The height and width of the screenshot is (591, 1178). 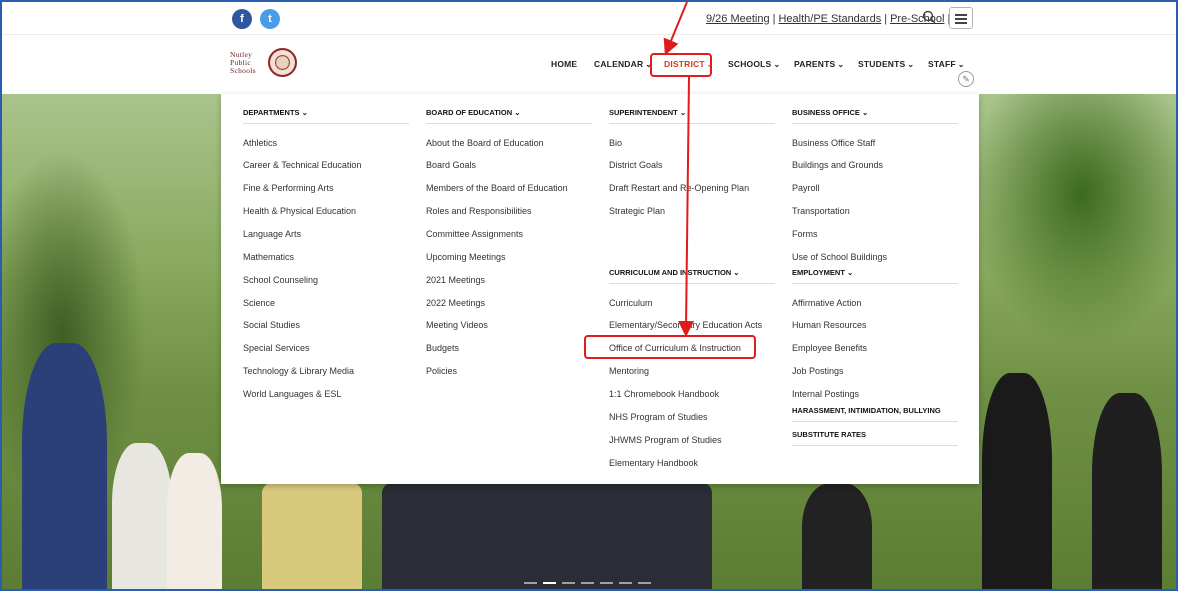 I want to click on arrow-to-district, so click(x=675, y=29).